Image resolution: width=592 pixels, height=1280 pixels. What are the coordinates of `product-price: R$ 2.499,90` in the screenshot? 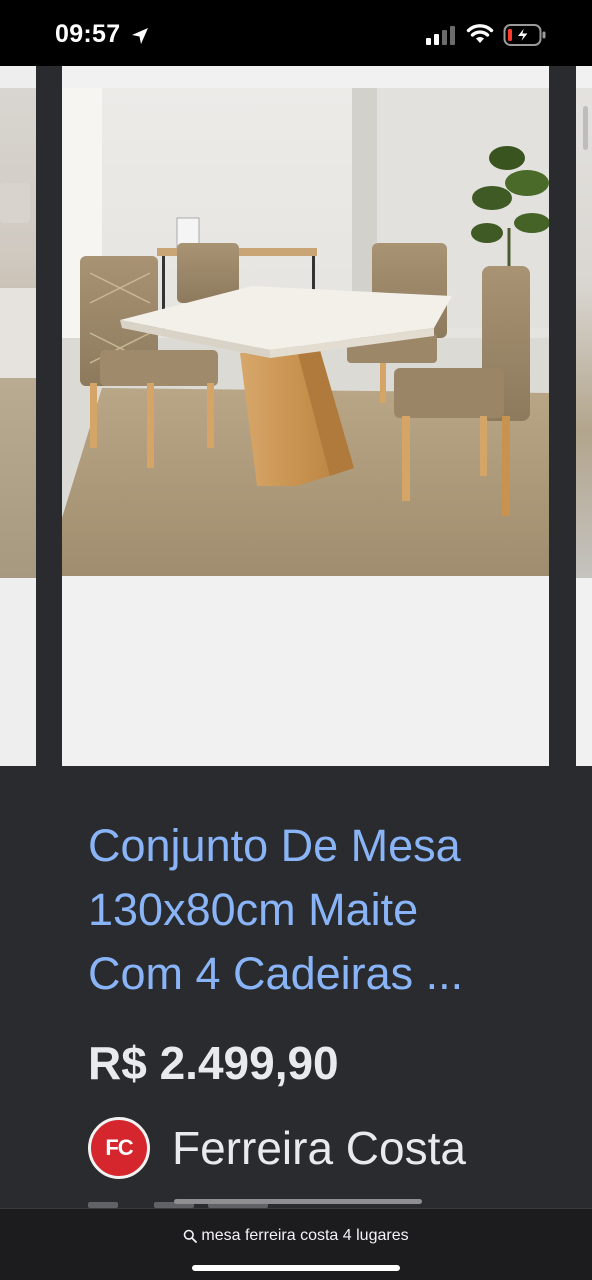 It's located at (213, 1063).